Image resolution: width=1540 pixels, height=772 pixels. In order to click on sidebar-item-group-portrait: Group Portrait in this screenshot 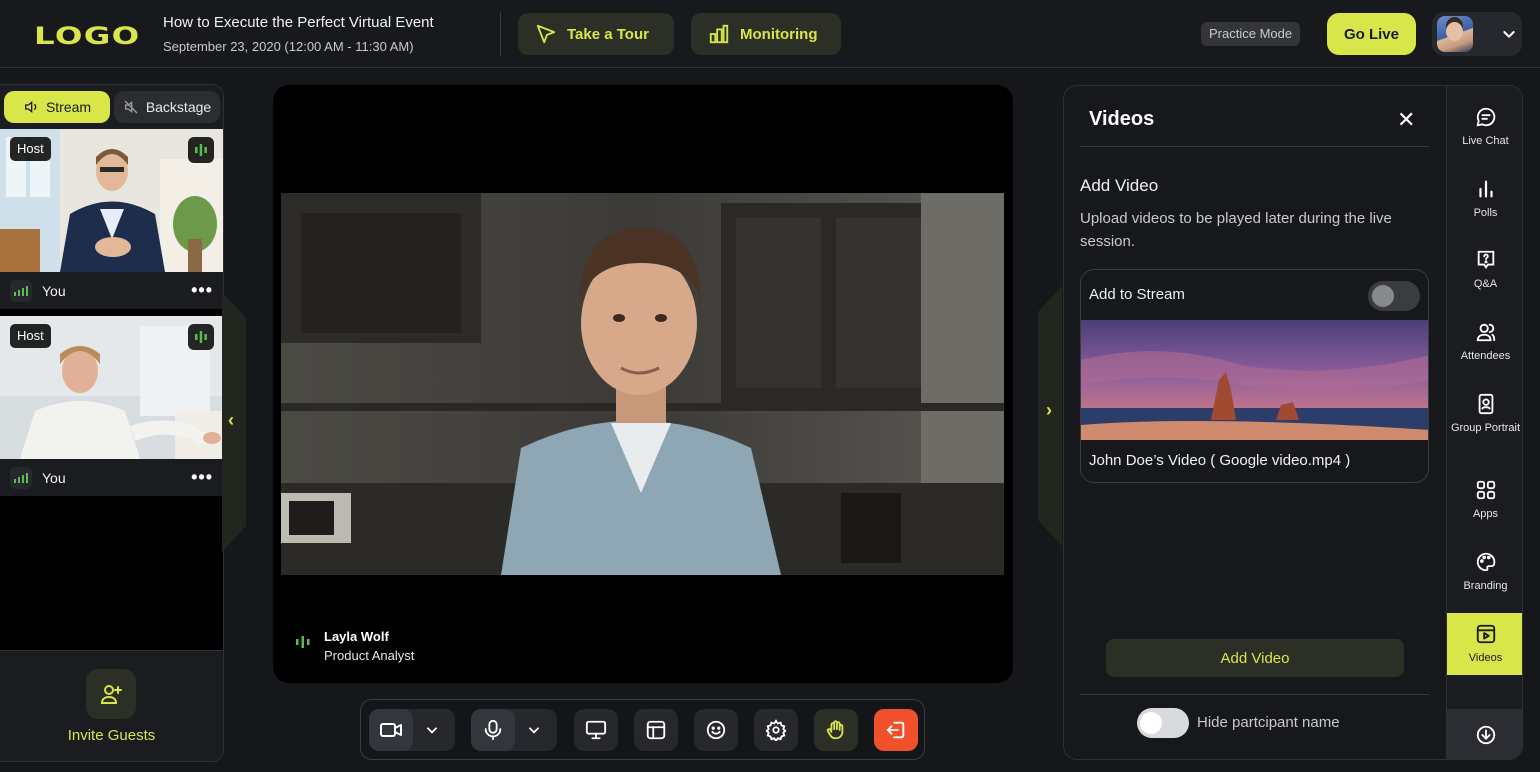, I will do `click(1484, 414)`.